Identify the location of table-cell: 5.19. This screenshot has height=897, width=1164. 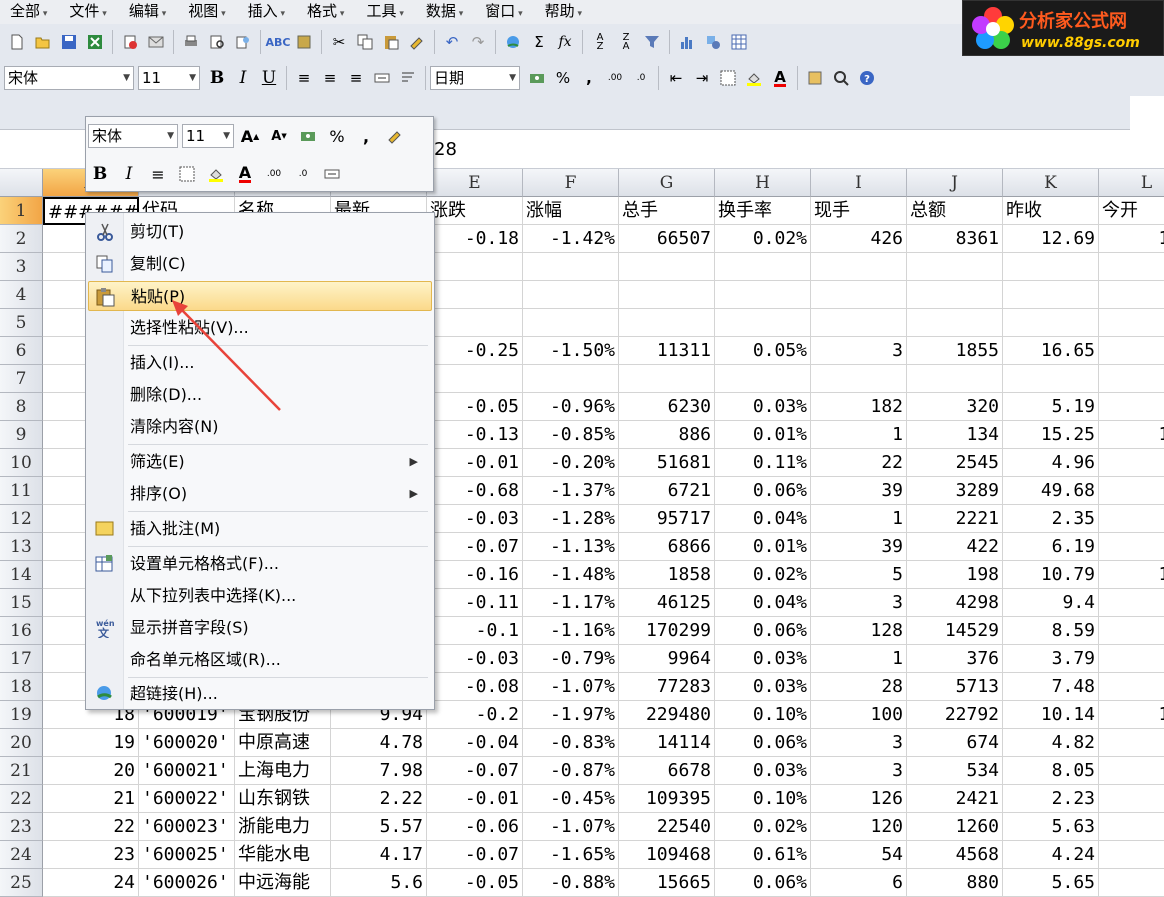
(1051, 407).